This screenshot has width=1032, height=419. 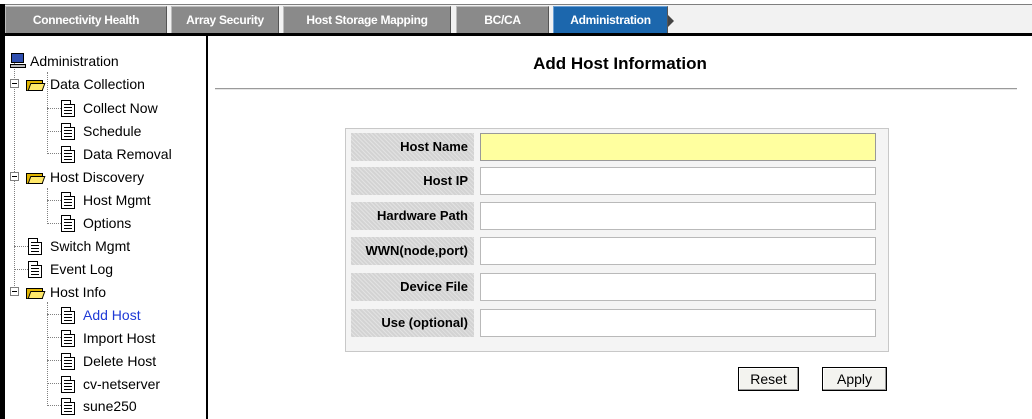 I want to click on form-row-wwn: WWN(node,port), so click(x=618, y=251).